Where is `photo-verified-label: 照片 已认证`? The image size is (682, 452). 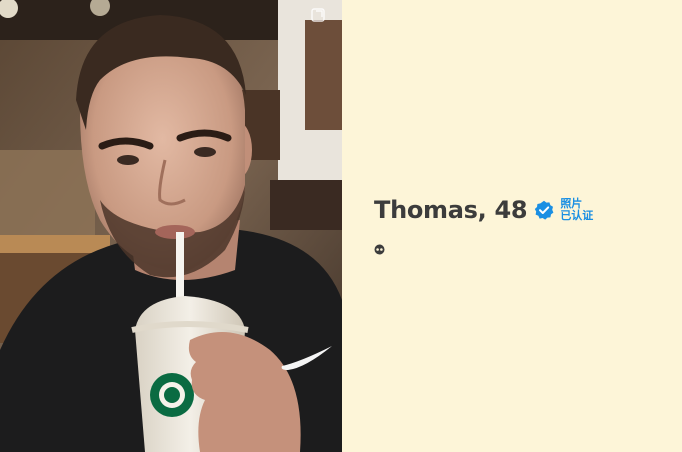 photo-verified-label: 照片 已认证 is located at coordinates (576, 210).